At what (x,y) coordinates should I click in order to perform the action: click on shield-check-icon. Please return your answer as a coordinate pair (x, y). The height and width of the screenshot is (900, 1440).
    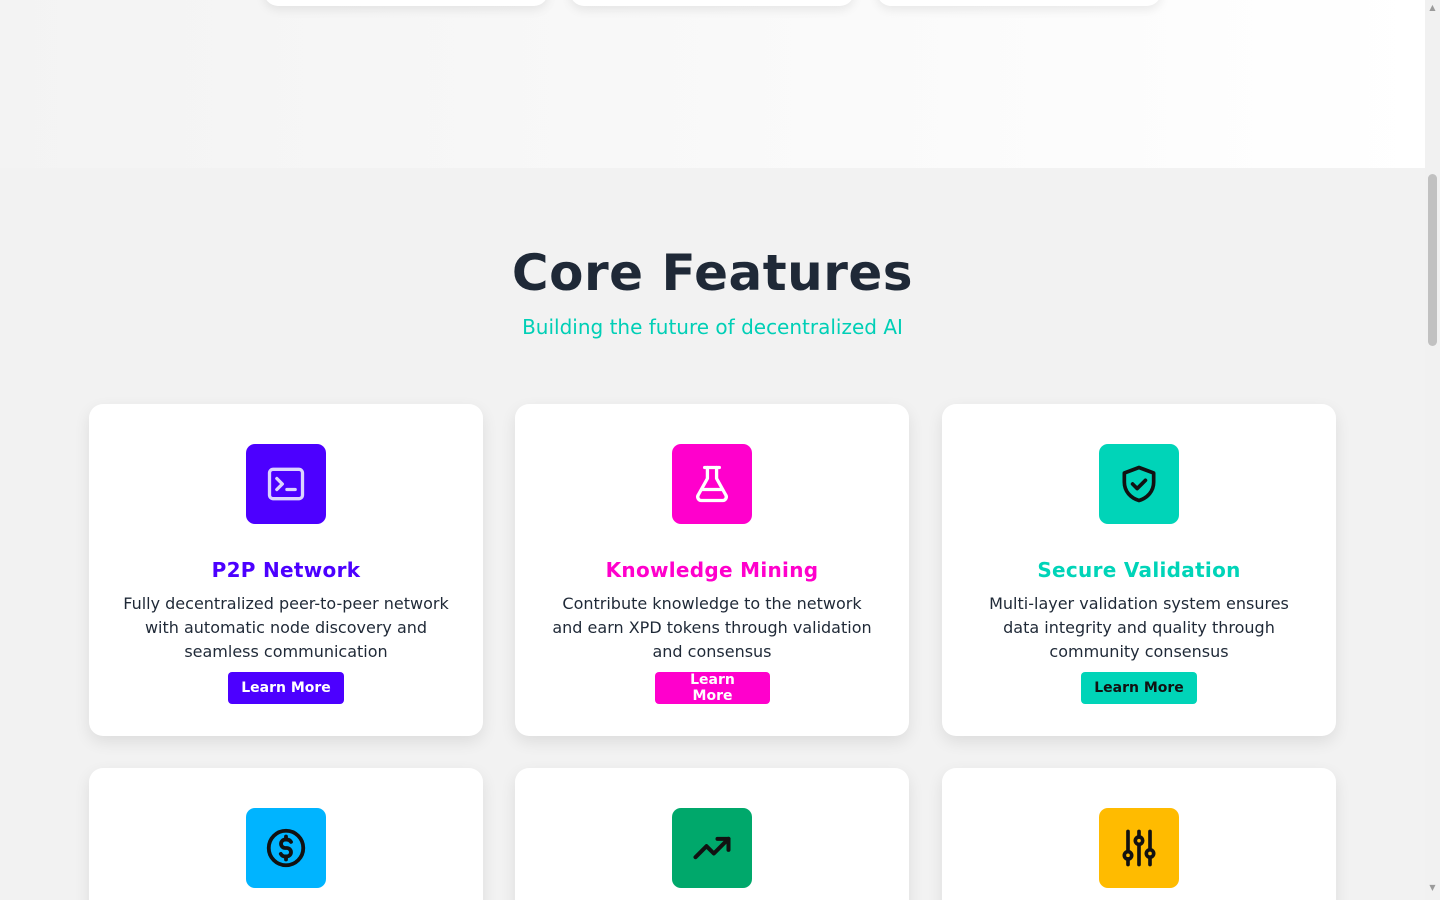
    Looking at the image, I should click on (1139, 484).